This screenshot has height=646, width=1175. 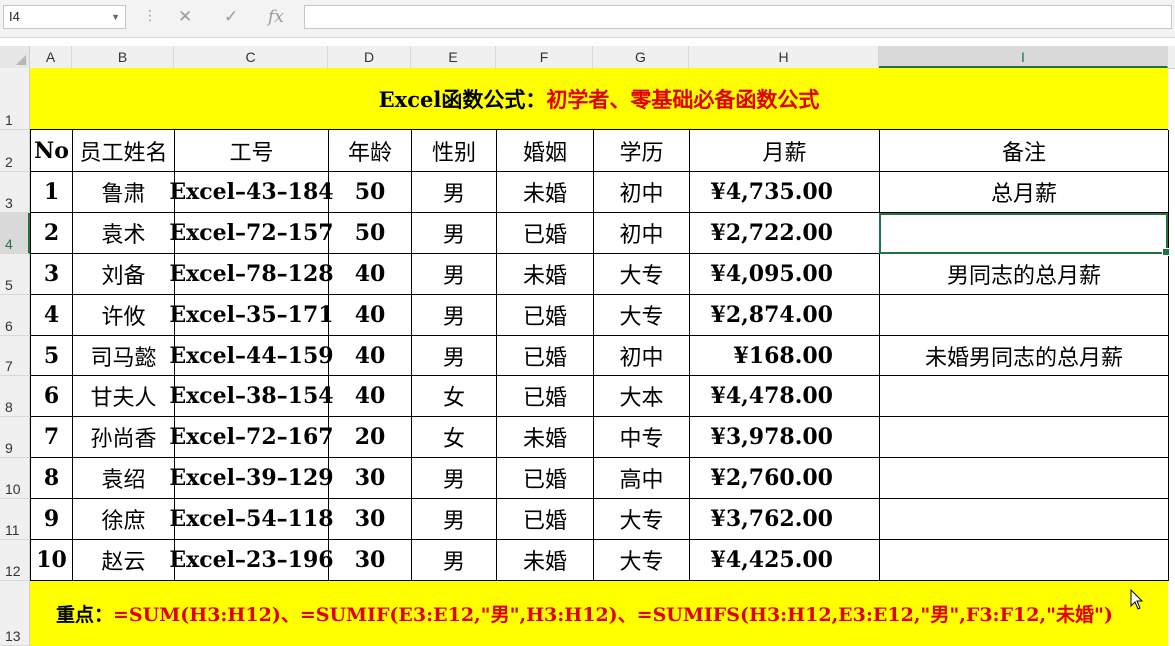 I want to click on cell-id: Excel–54–118, so click(x=251, y=519).